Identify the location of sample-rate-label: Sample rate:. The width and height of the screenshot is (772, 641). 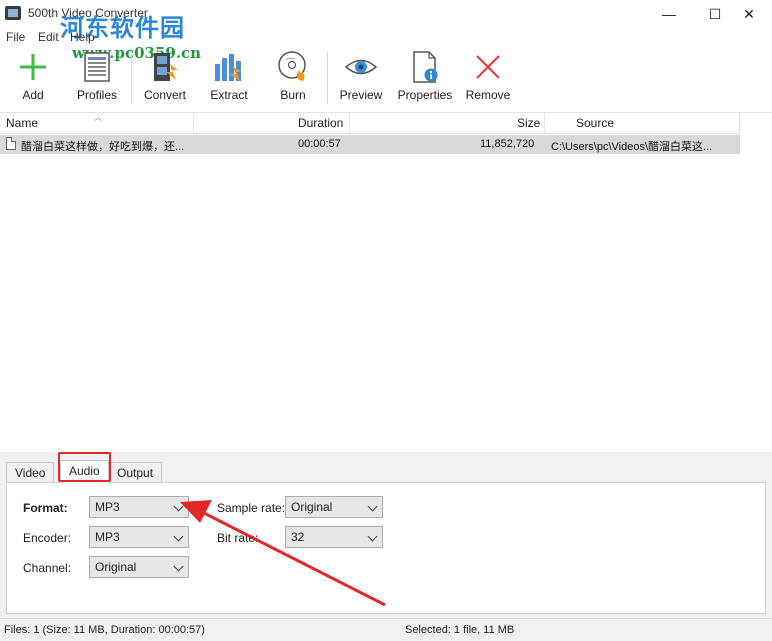
(251, 508).